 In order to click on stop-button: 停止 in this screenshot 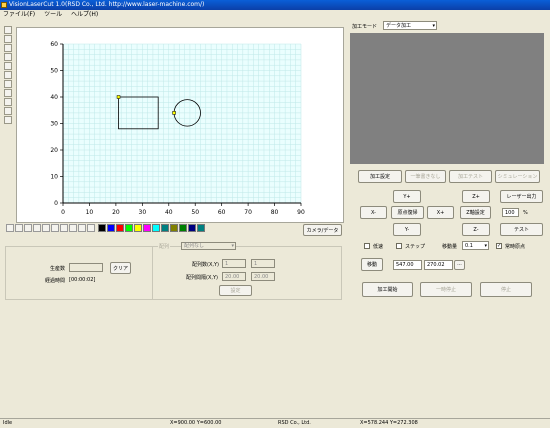, I will do `click(506, 289)`.